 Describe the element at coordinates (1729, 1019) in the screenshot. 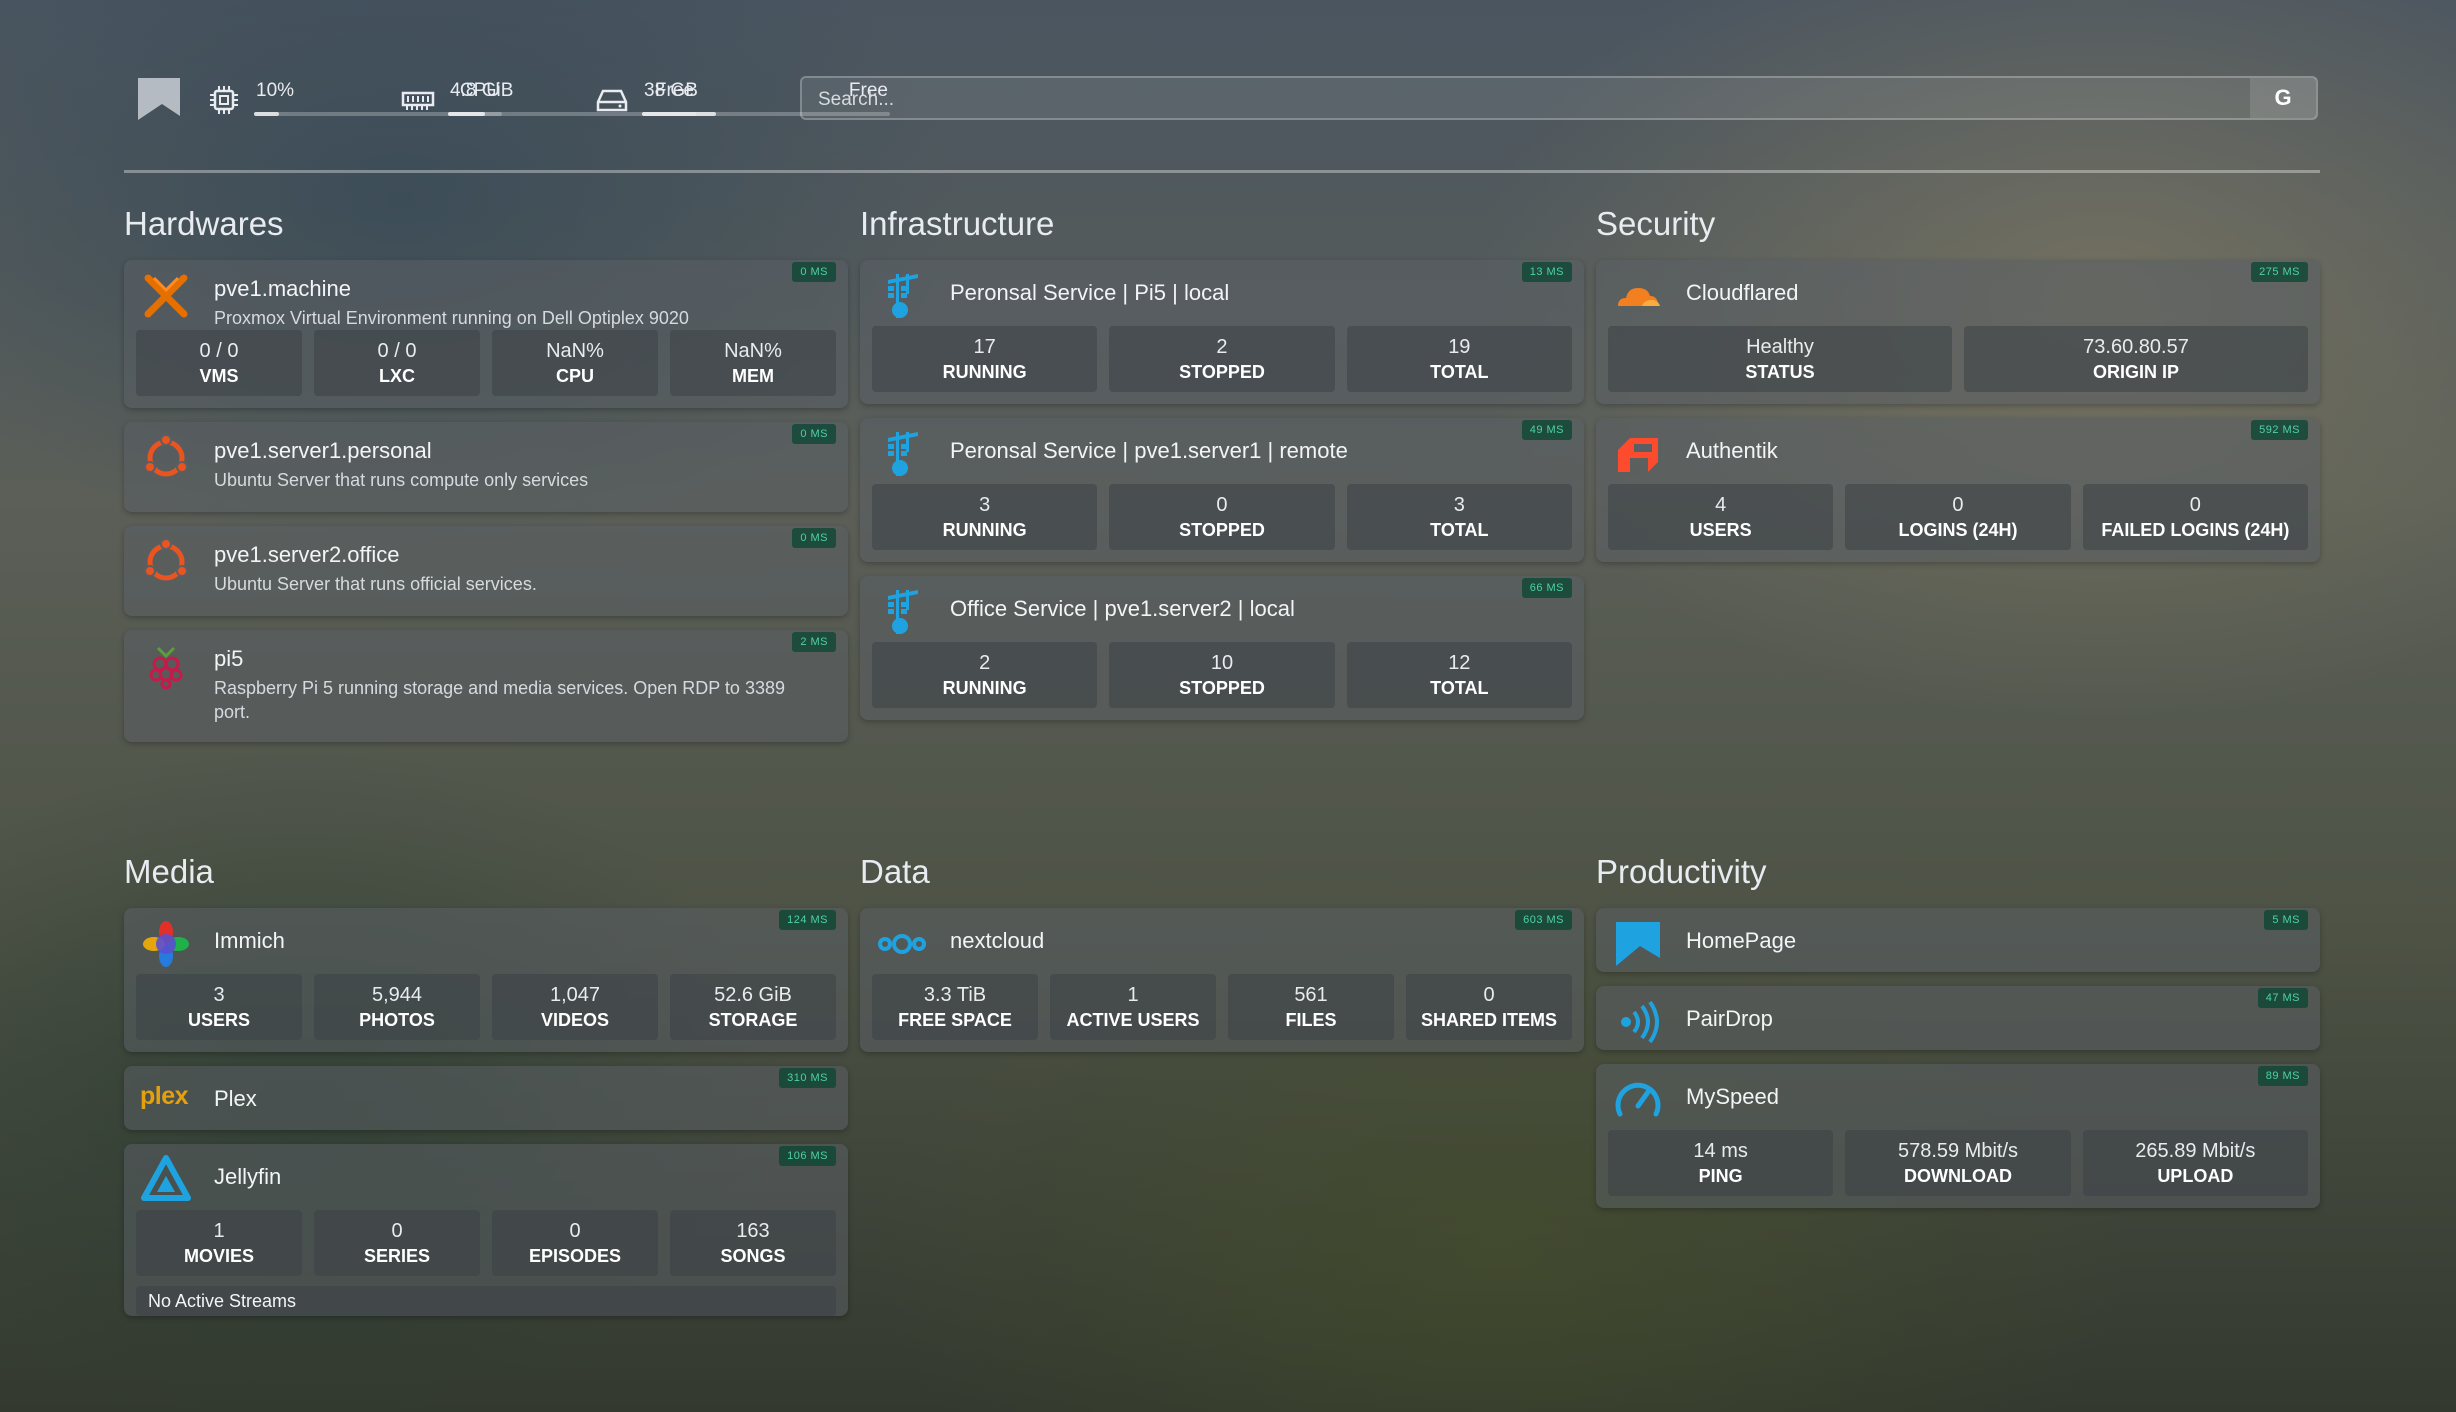

I see `service-name: PairDrop` at that location.